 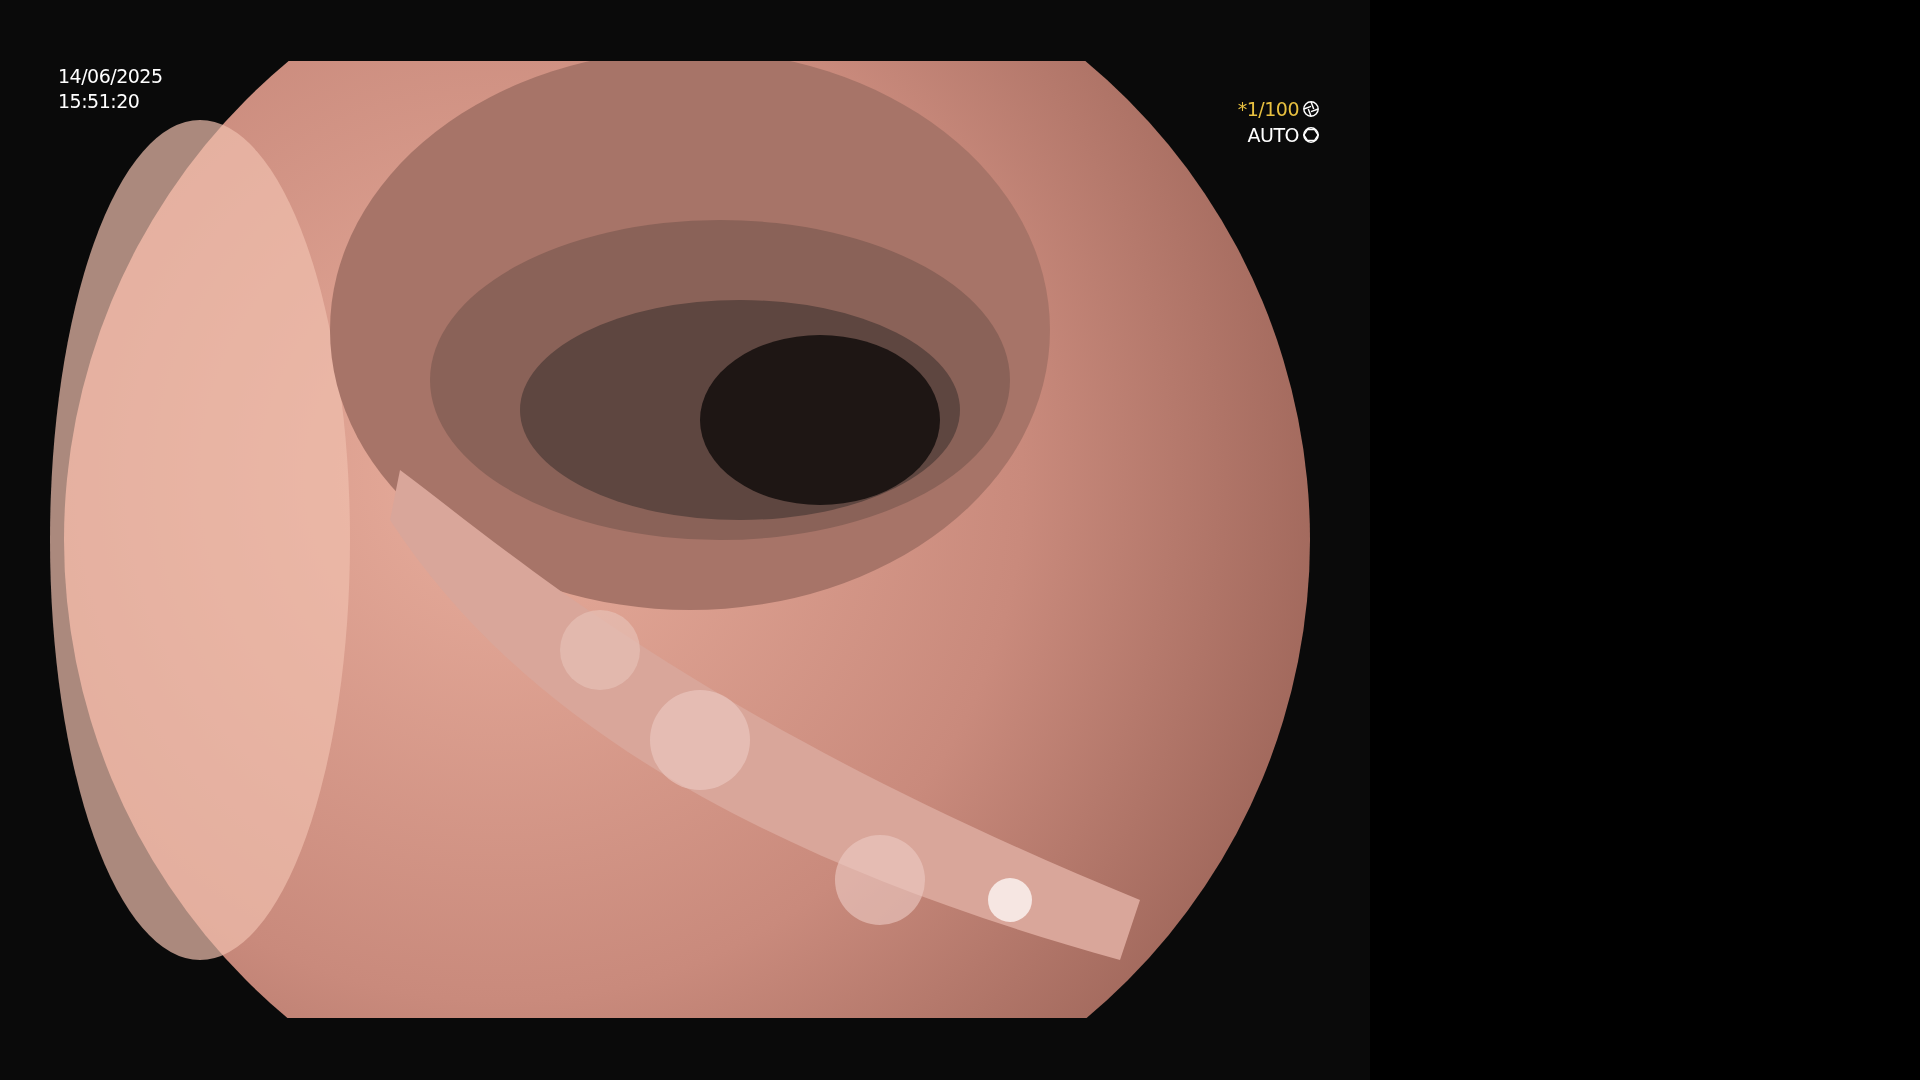 What do you see at coordinates (99, 101) in the screenshot?
I see `time-text: 15:51:20` at bounding box center [99, 101].